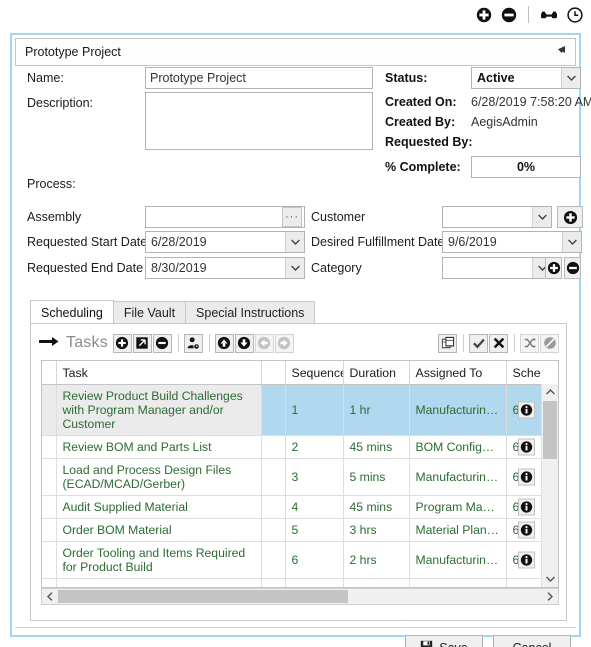 The image size is (591, 647). Describe the element at coordinates (292, 217) in the screenshot. I see `assembly-browse-button: ···` at that location.